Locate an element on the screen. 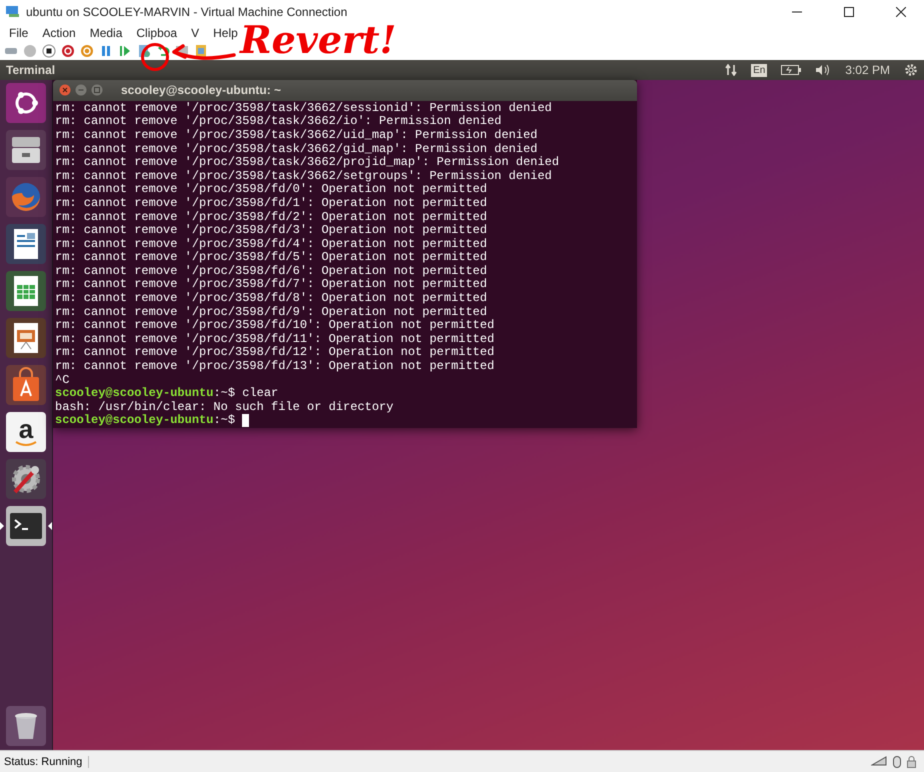  keyboard-layout-indicator: En is located at coordinates (759, 70).